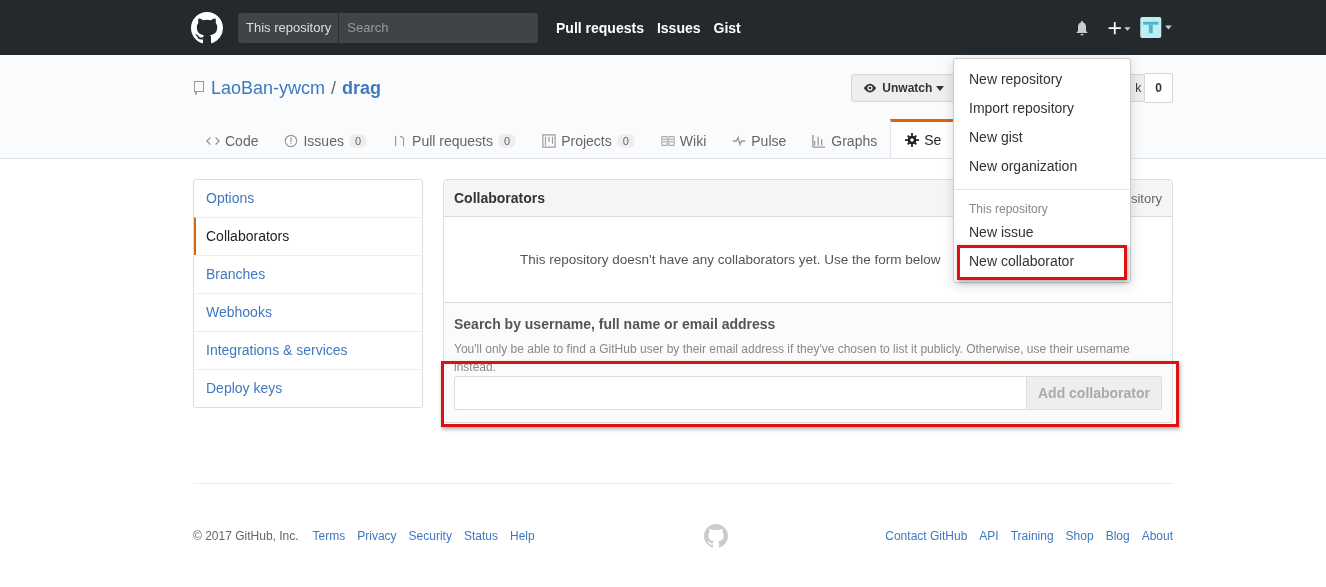 The image size is (1326, 587). Describe the element at coordinates (730, 259) in the screenshot. I see `empty-message: This repository doesn't have any collaborators yet. Use the form below` at that location.